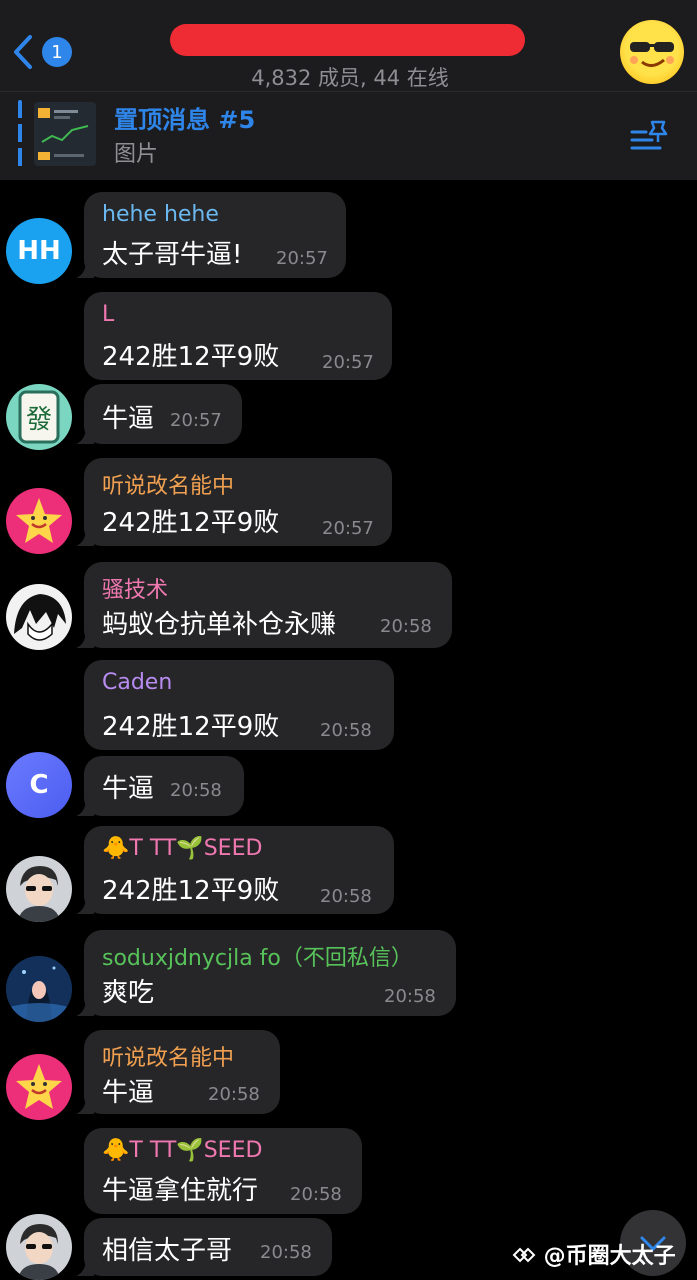 The width and height of the screenshot is (697, 1280). I want to click on mahjong-fa-tile-icon: 發, so click(39, 417).